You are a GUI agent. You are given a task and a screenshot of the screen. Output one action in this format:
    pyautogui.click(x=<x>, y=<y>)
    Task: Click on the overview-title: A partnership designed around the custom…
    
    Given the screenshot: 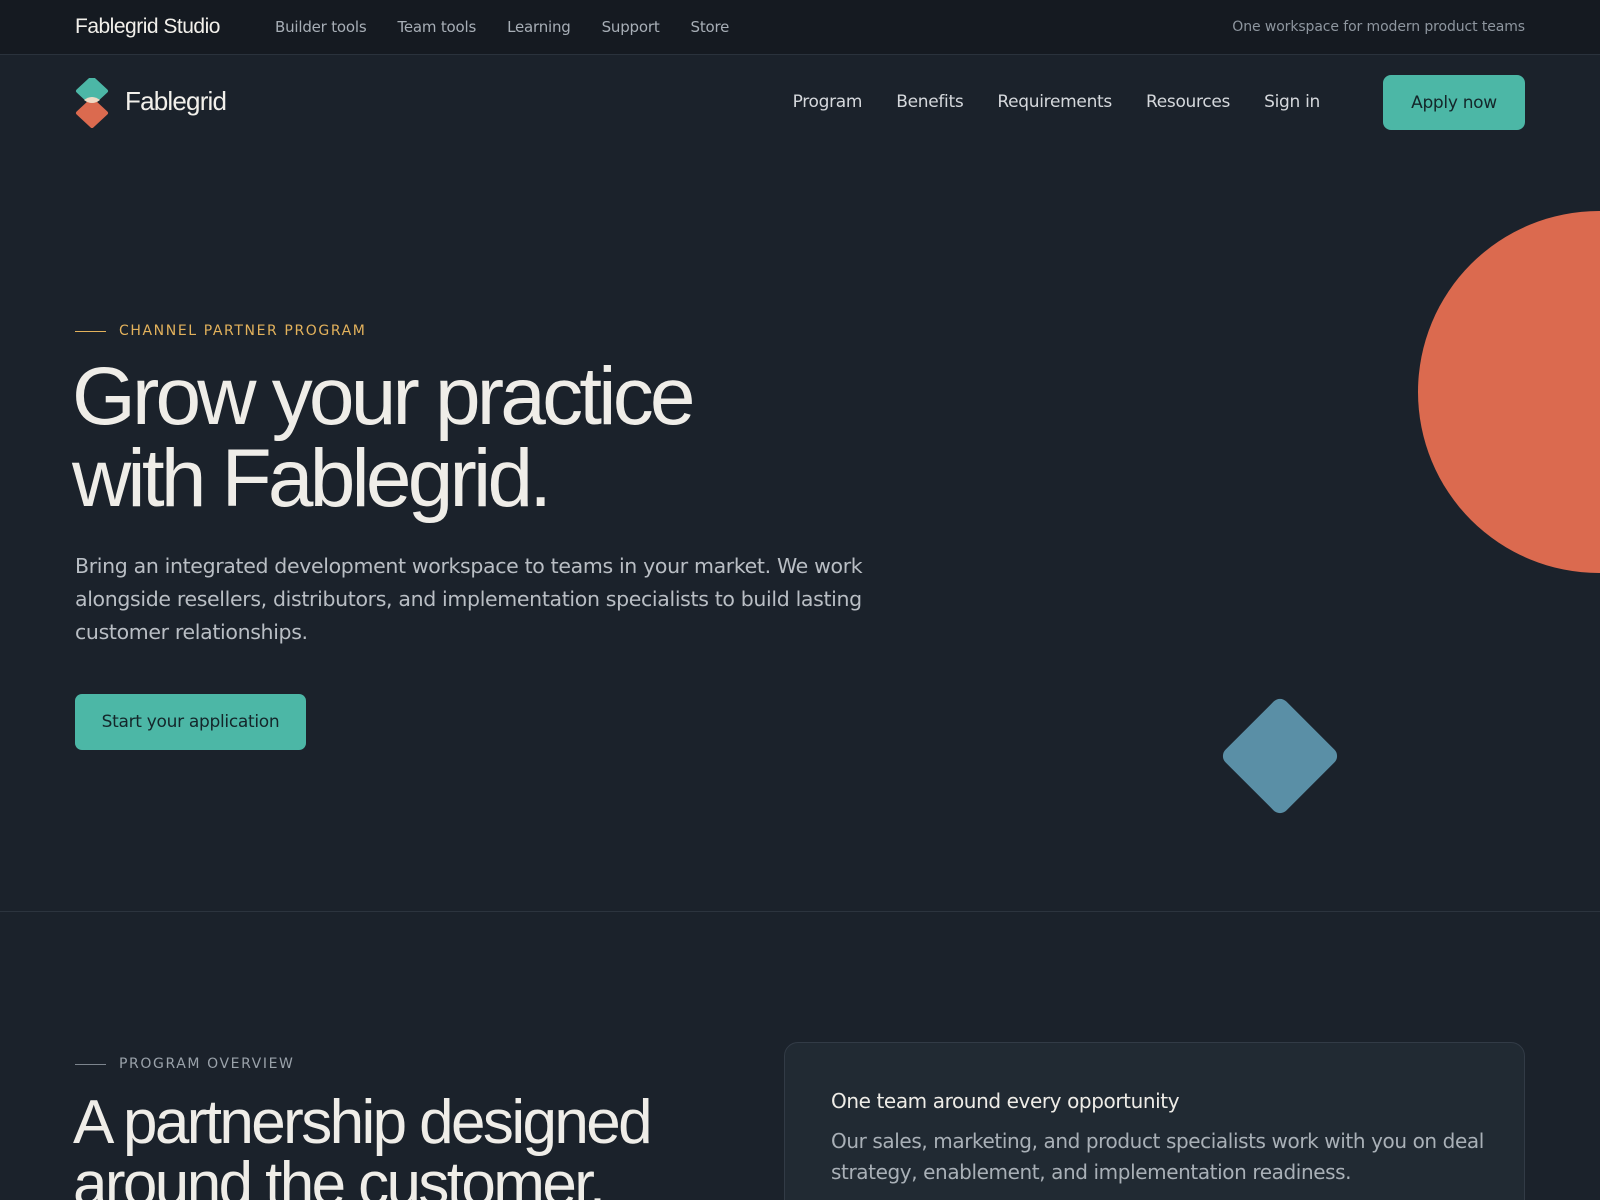 What is the action you would take?
    pyautogui.click(x=423, y=1146)
    